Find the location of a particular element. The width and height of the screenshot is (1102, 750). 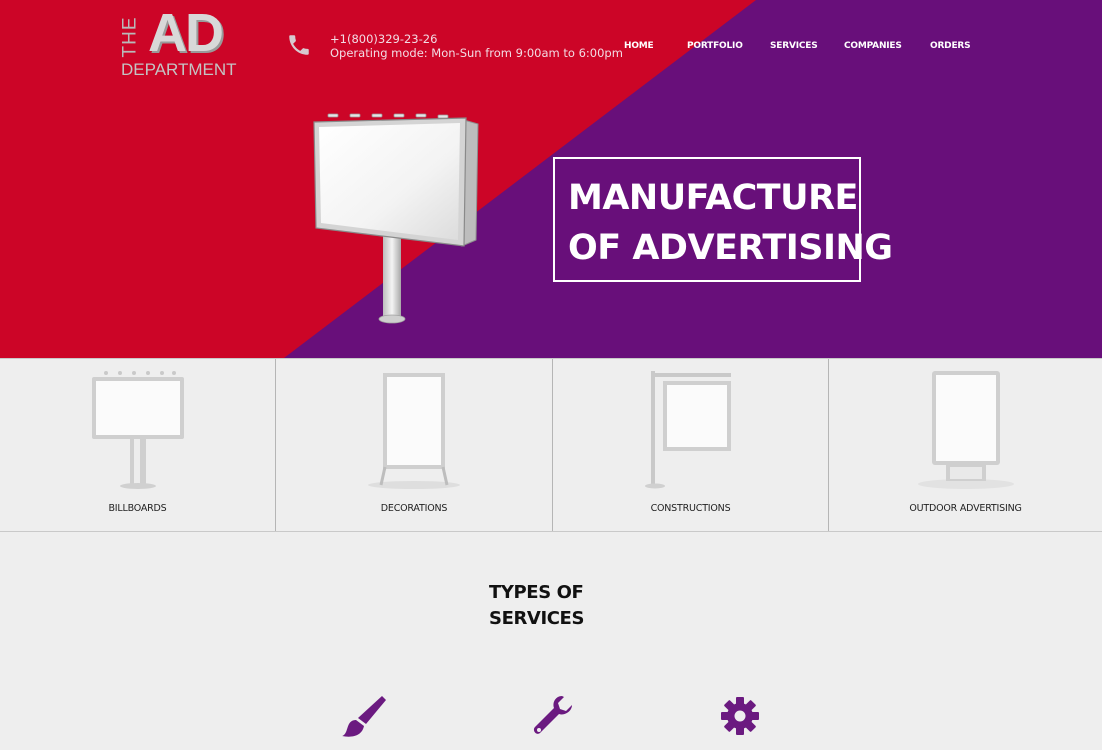

nav-portfolio: PORTFOLIO is located at coordinates (715, 46).